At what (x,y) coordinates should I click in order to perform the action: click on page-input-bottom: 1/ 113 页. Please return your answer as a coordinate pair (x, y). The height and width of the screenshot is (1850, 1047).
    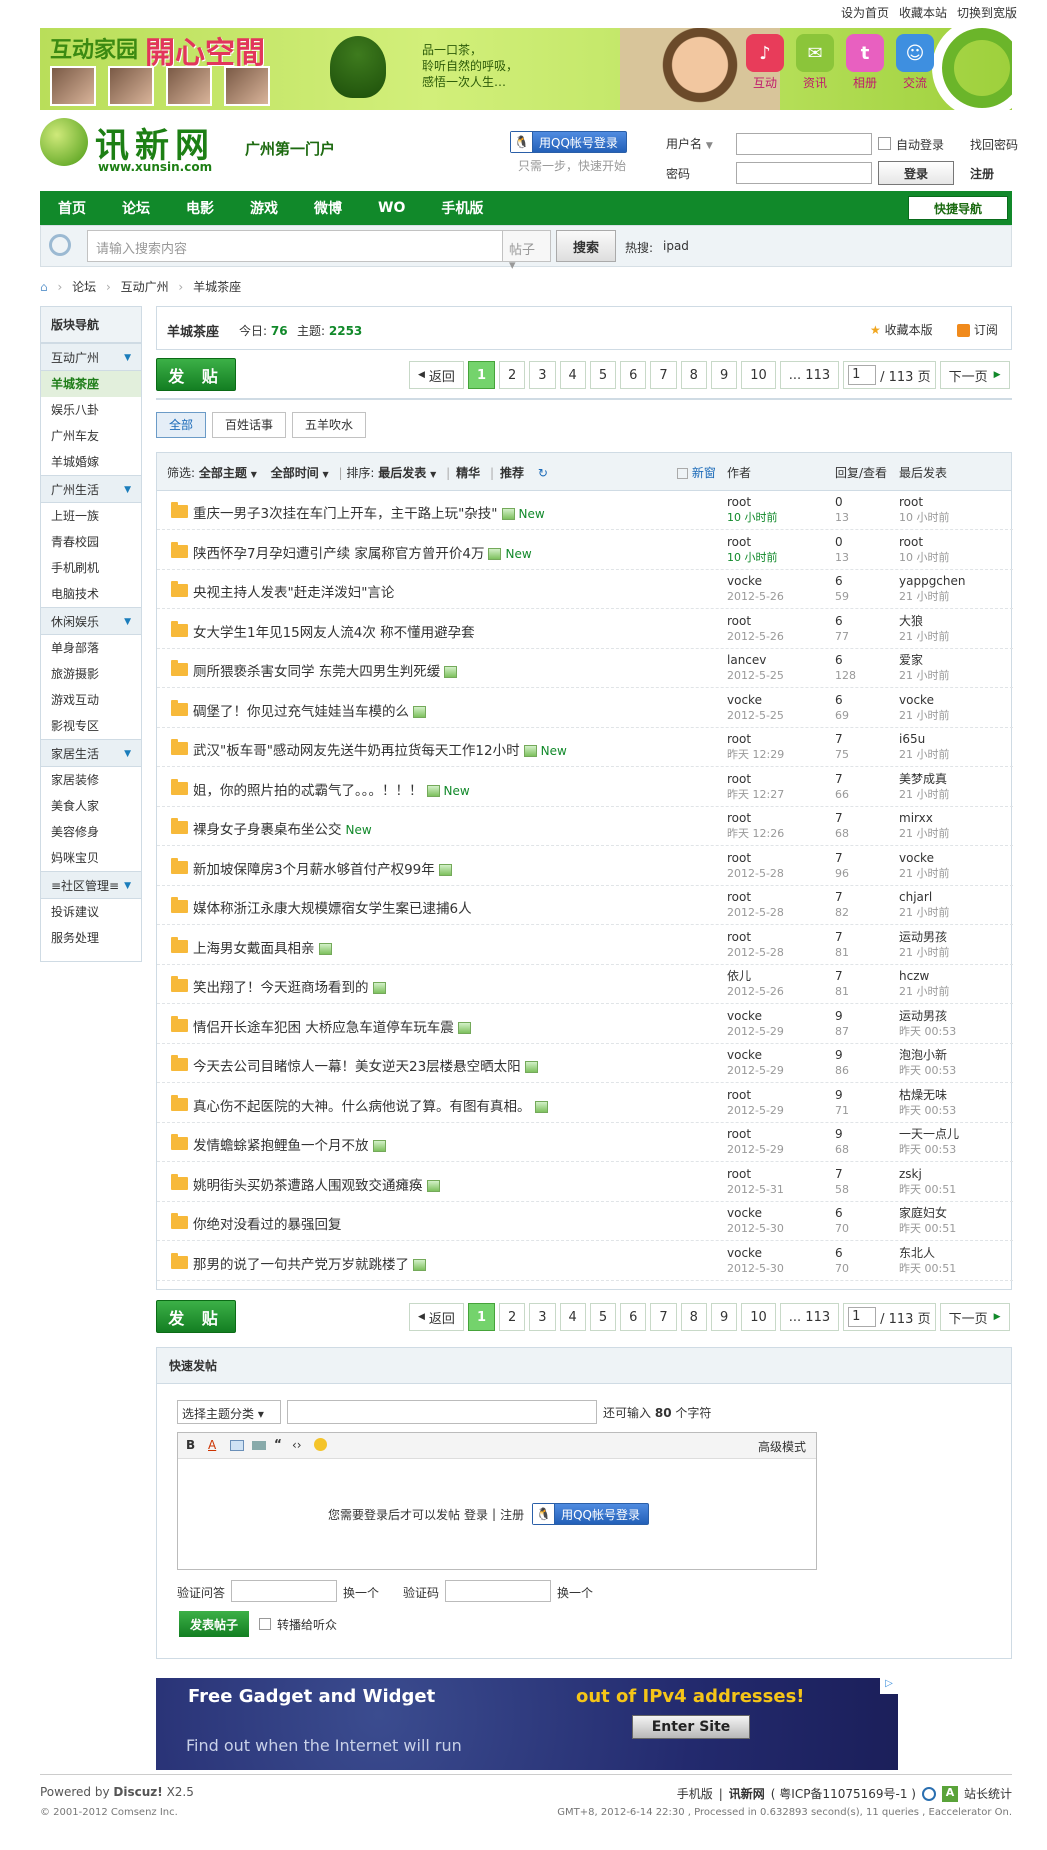
    Looking at the image, I should click on (889, 1317).